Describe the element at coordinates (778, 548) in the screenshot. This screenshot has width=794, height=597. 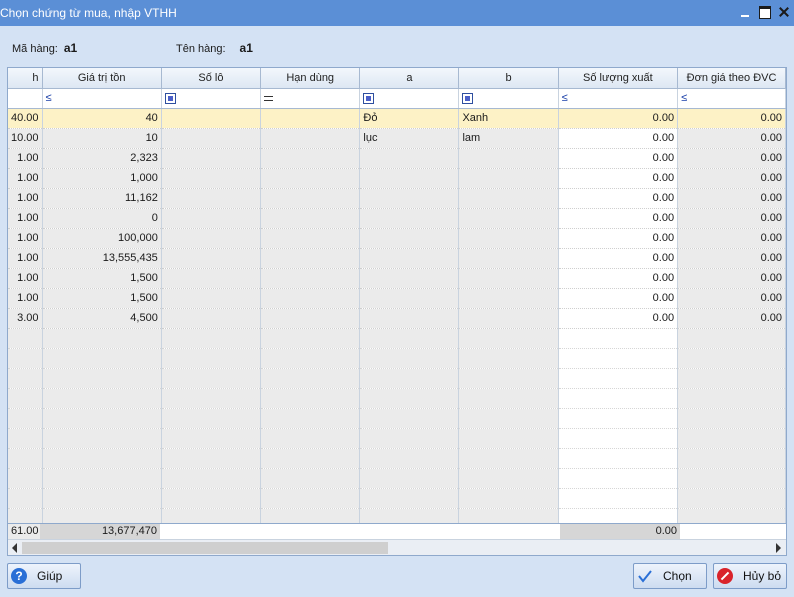
I see `scroll-right-icon` at that location.